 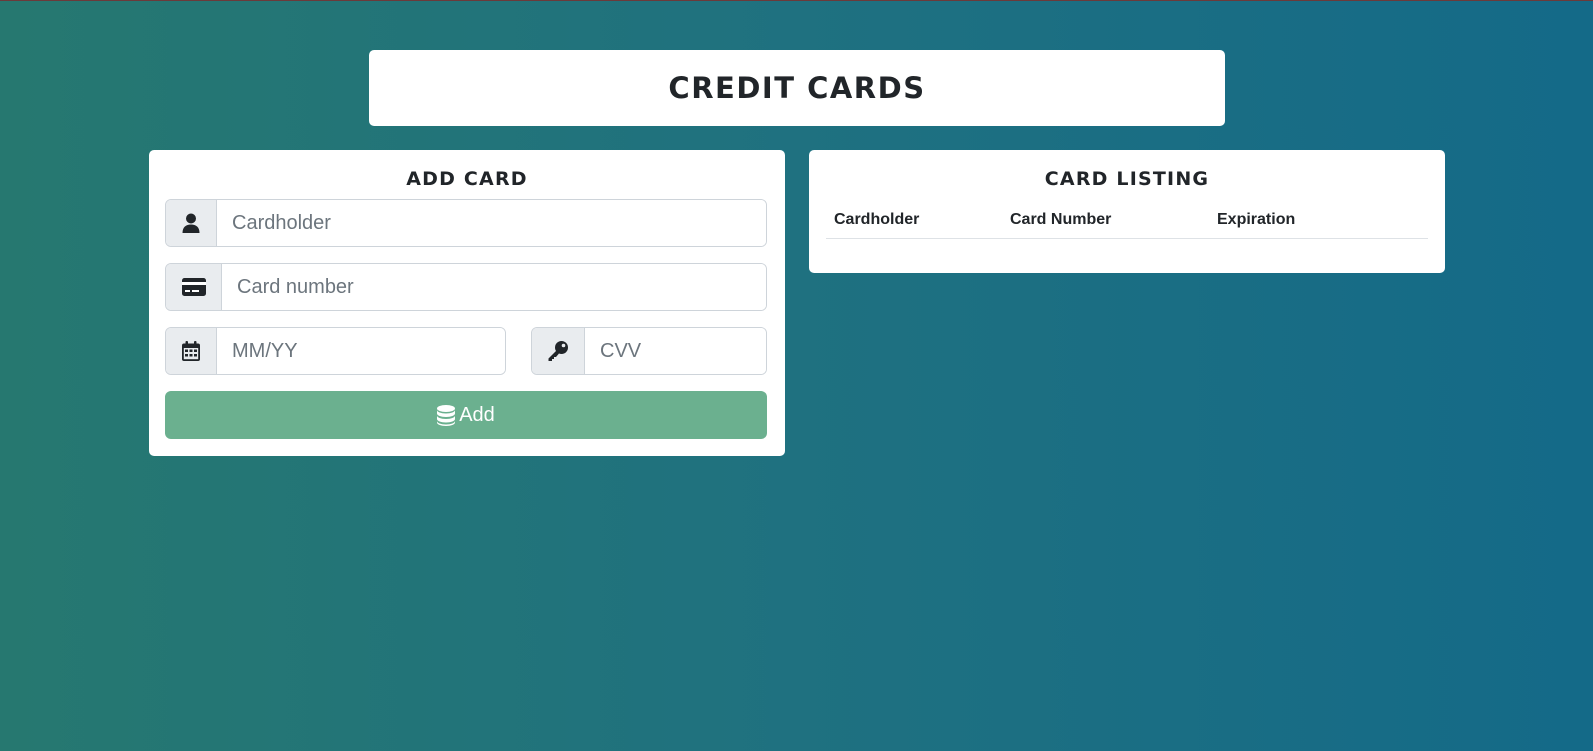 I want to click on card-listing-title: Card Listing, so click(x=1127, y=179).